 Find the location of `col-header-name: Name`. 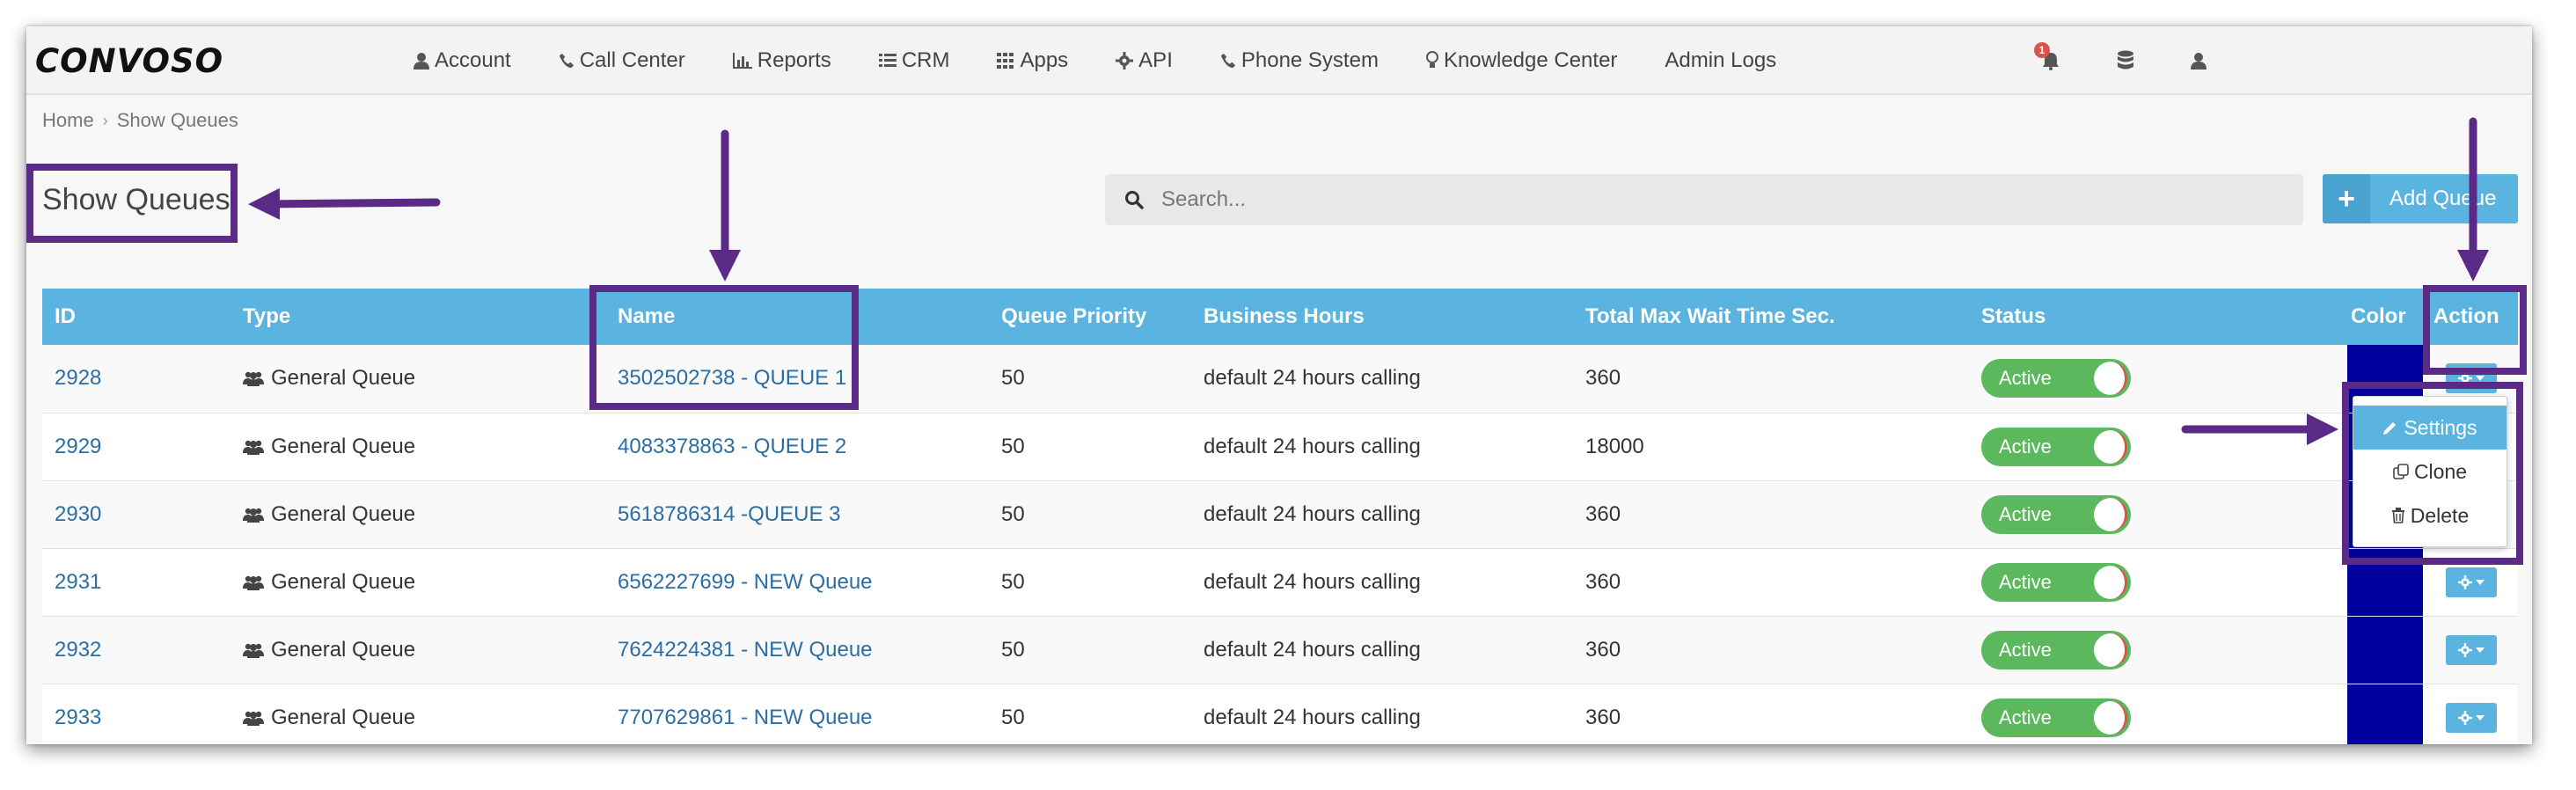

col-header-name: Name is located at coordinates (797, 317).